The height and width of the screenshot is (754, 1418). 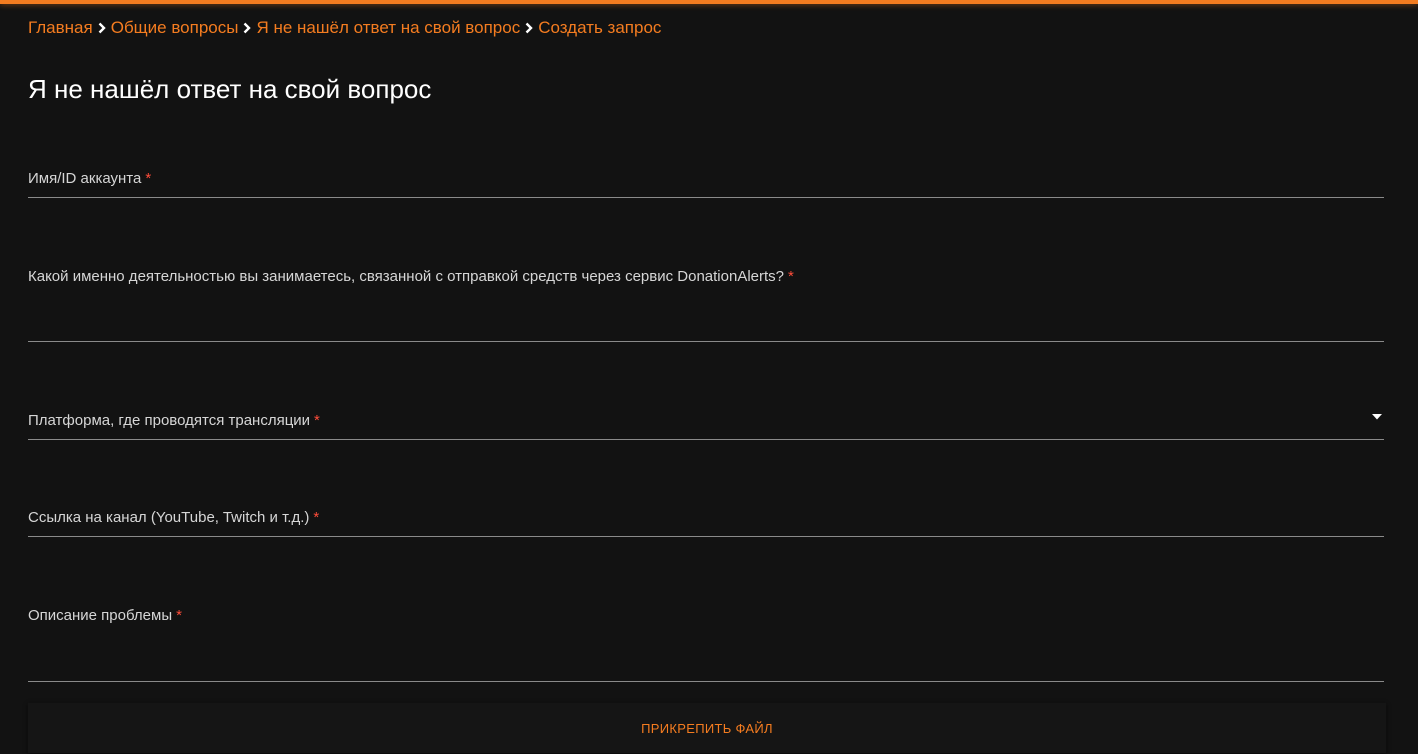 What do you see at coordinates (230, 89) in the screenshot?
I see `page-title: Я не нашёл ответ на свой вопрос` at bounding box center [230, 89].